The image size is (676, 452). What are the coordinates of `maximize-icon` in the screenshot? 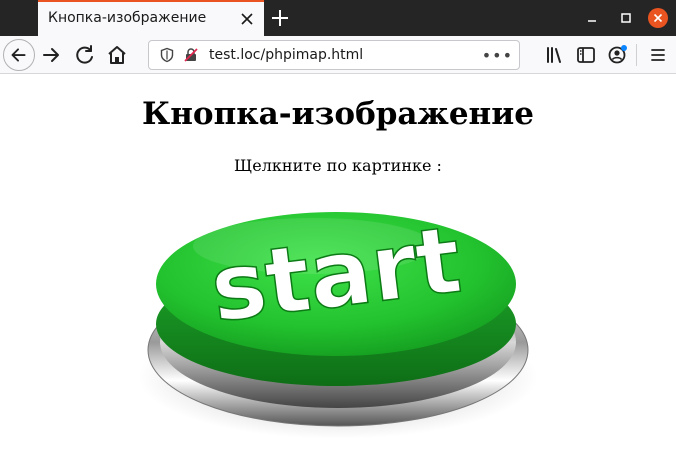 It's located at (626, 18).